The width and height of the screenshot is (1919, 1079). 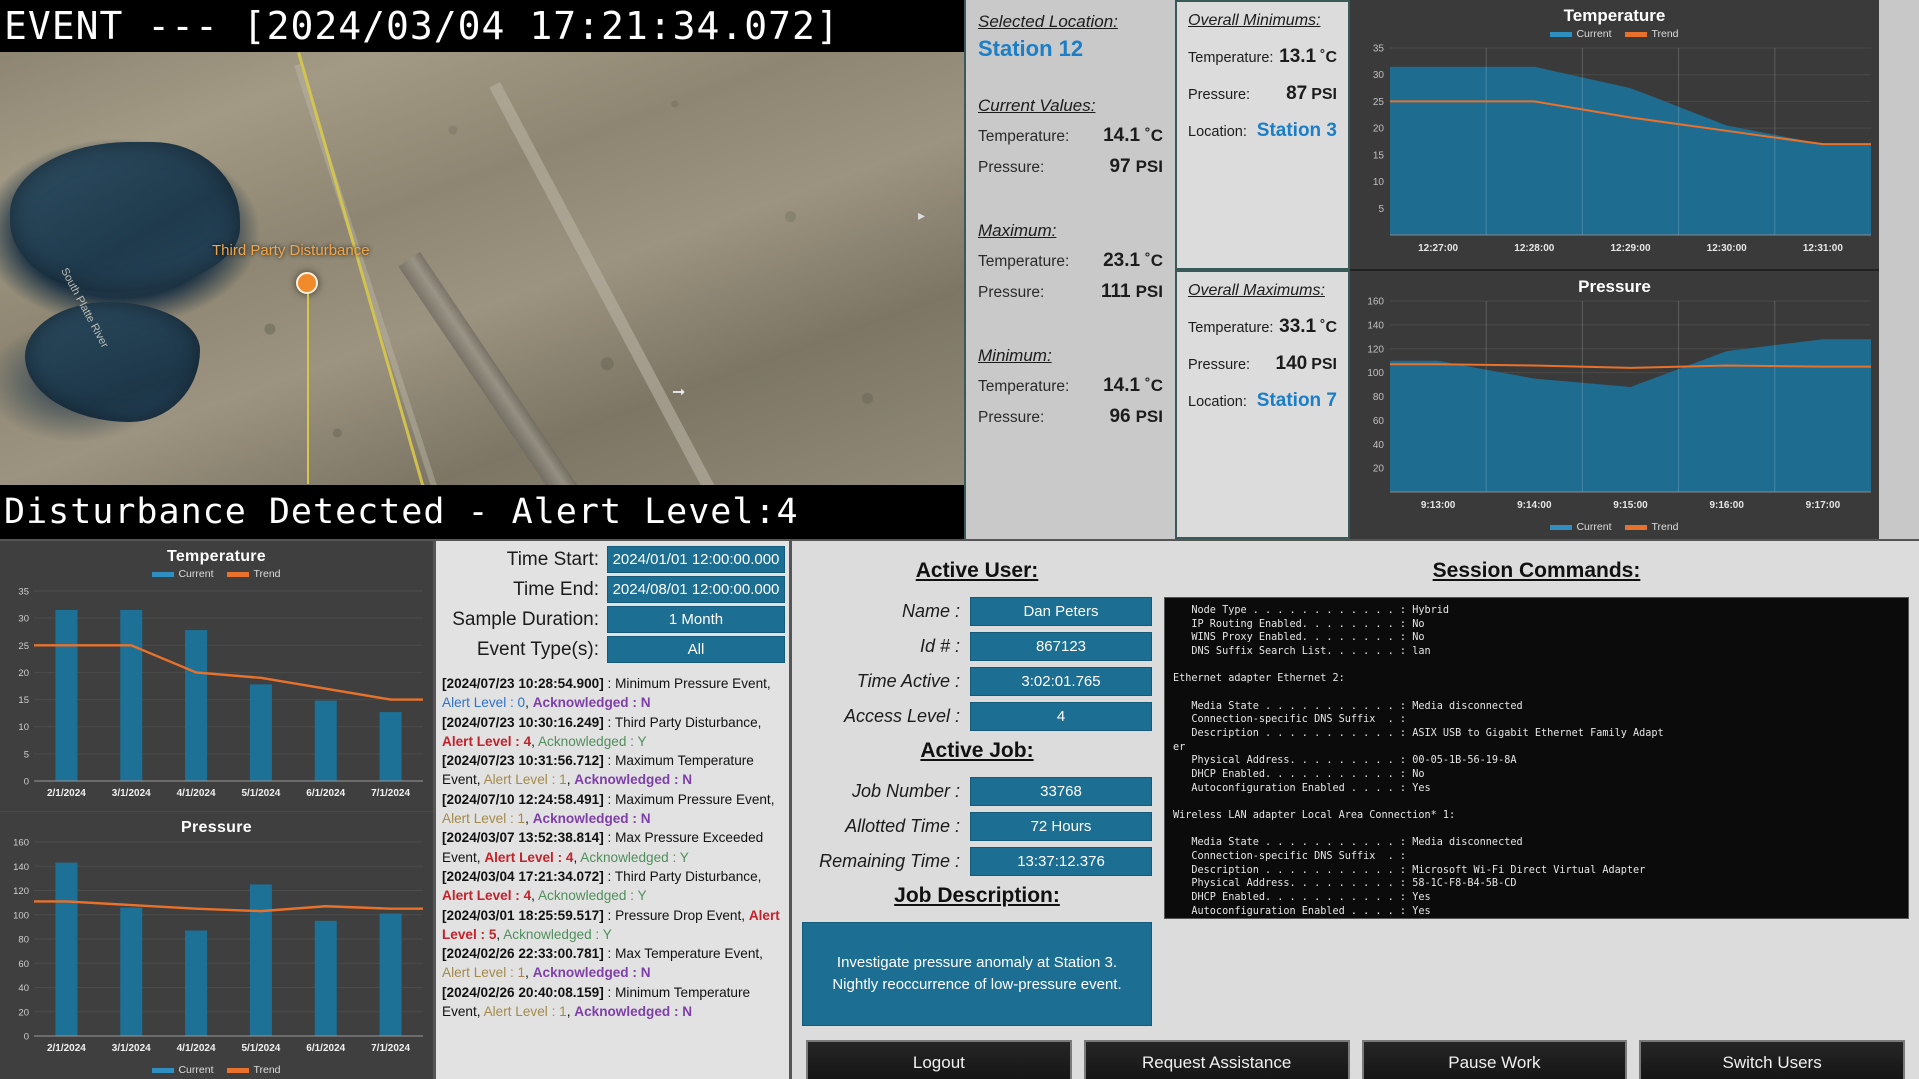 I want to click on overall-max-temperature-label: Temperature:, so click(x=1231, y=327).